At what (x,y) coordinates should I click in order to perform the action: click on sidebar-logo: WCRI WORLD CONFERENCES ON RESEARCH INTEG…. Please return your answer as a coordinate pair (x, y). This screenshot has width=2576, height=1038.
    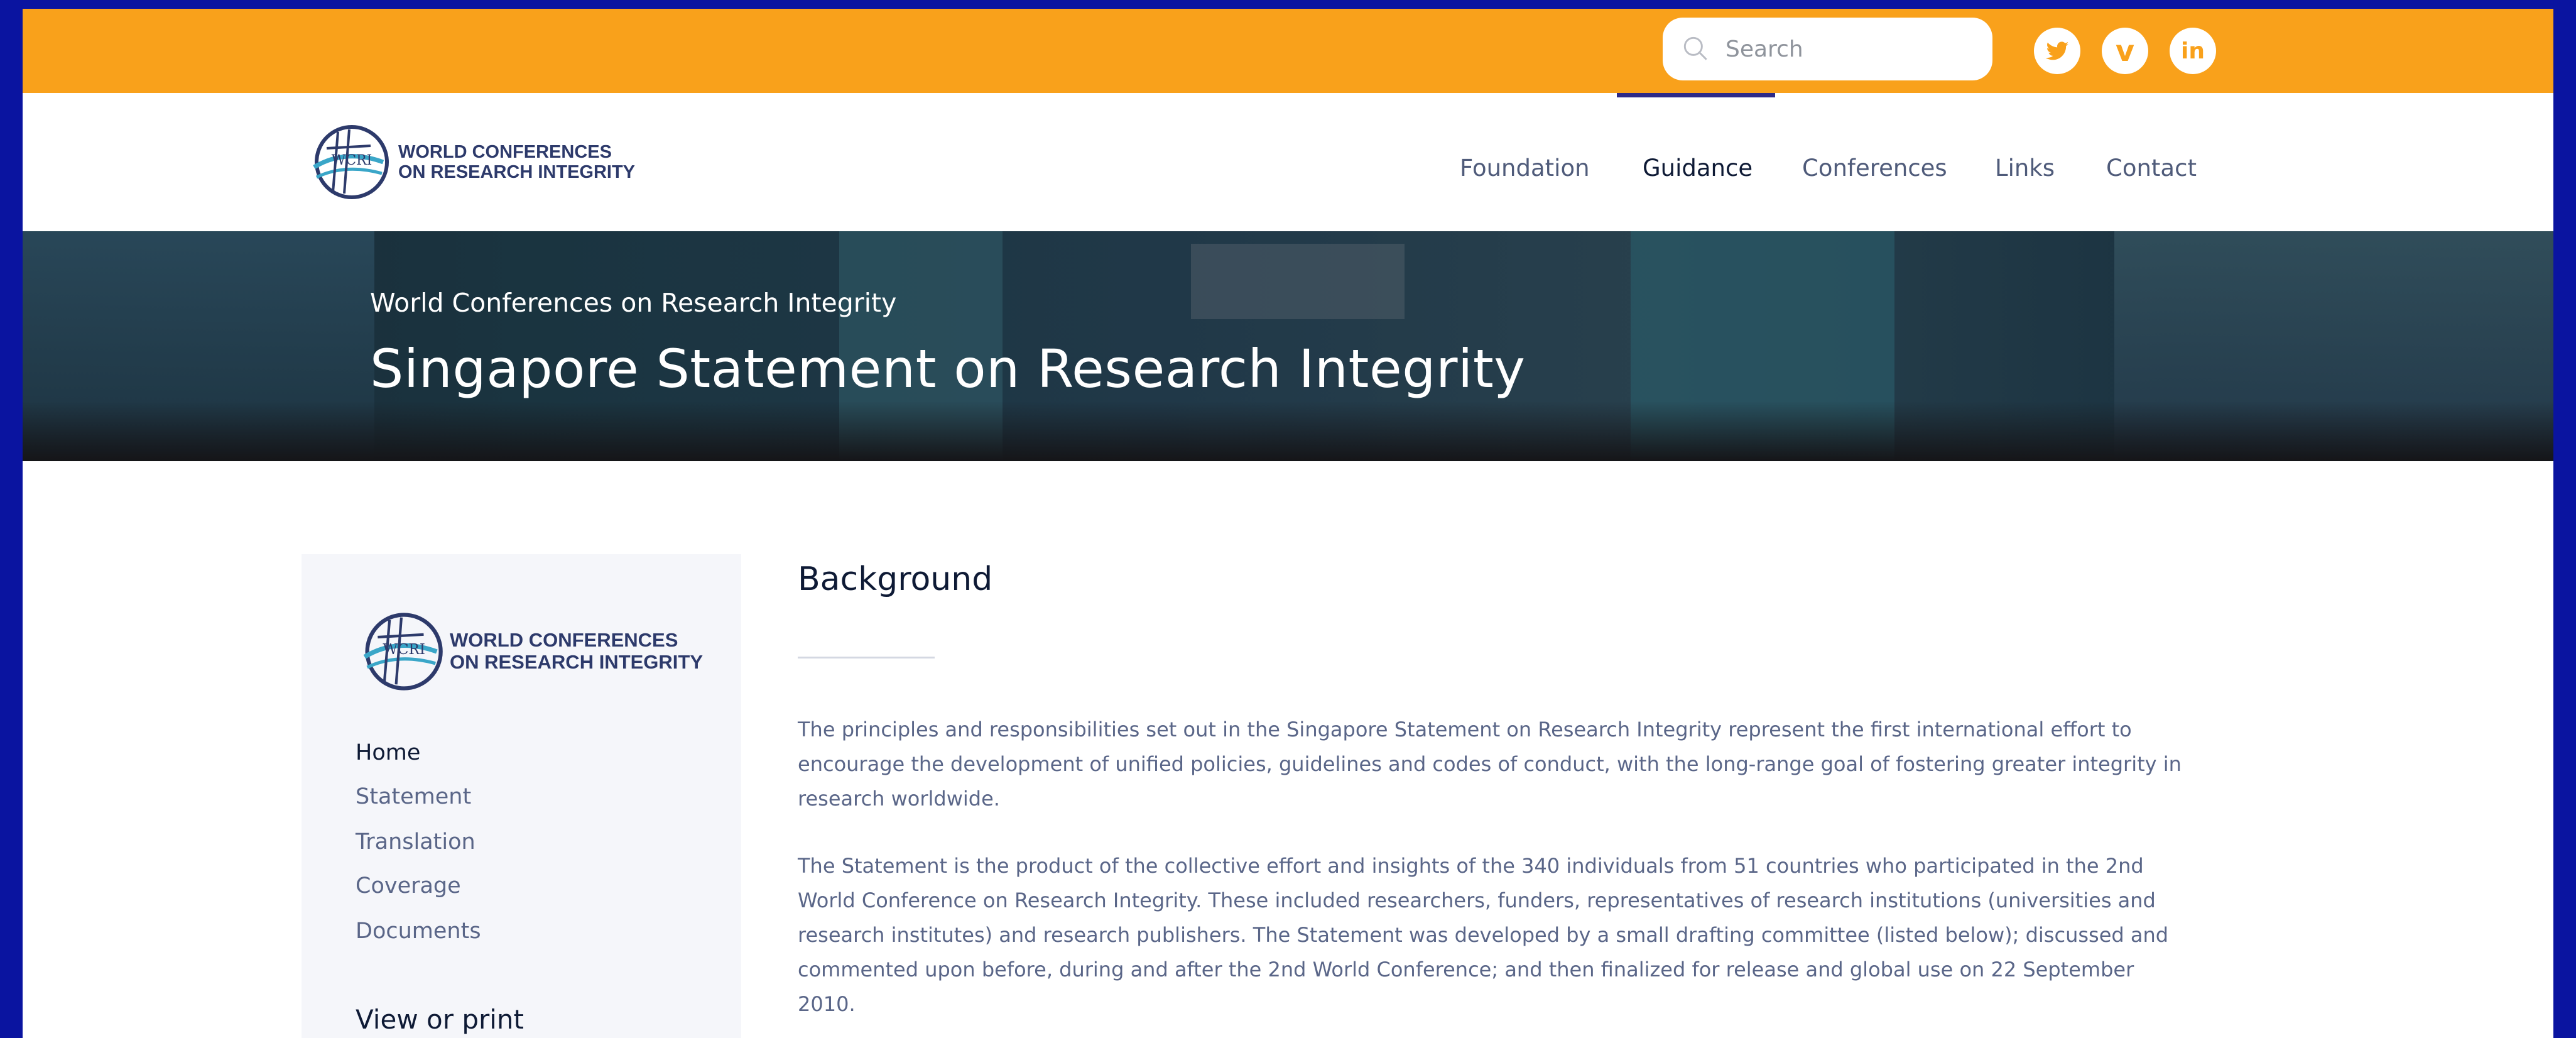
    Looking at the image, I should click on (530, 651).